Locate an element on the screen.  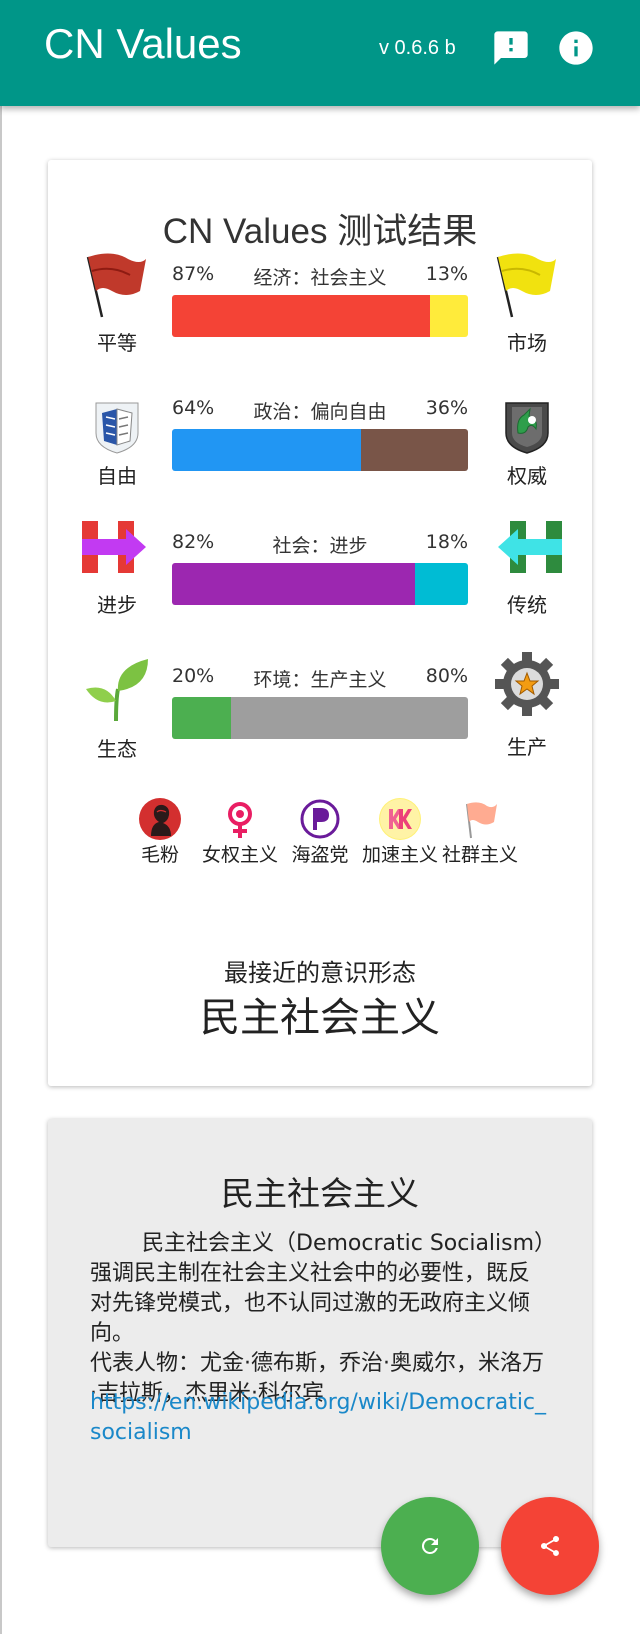
version-label: v 0.6.6 b is located at coordinates (417, 48).